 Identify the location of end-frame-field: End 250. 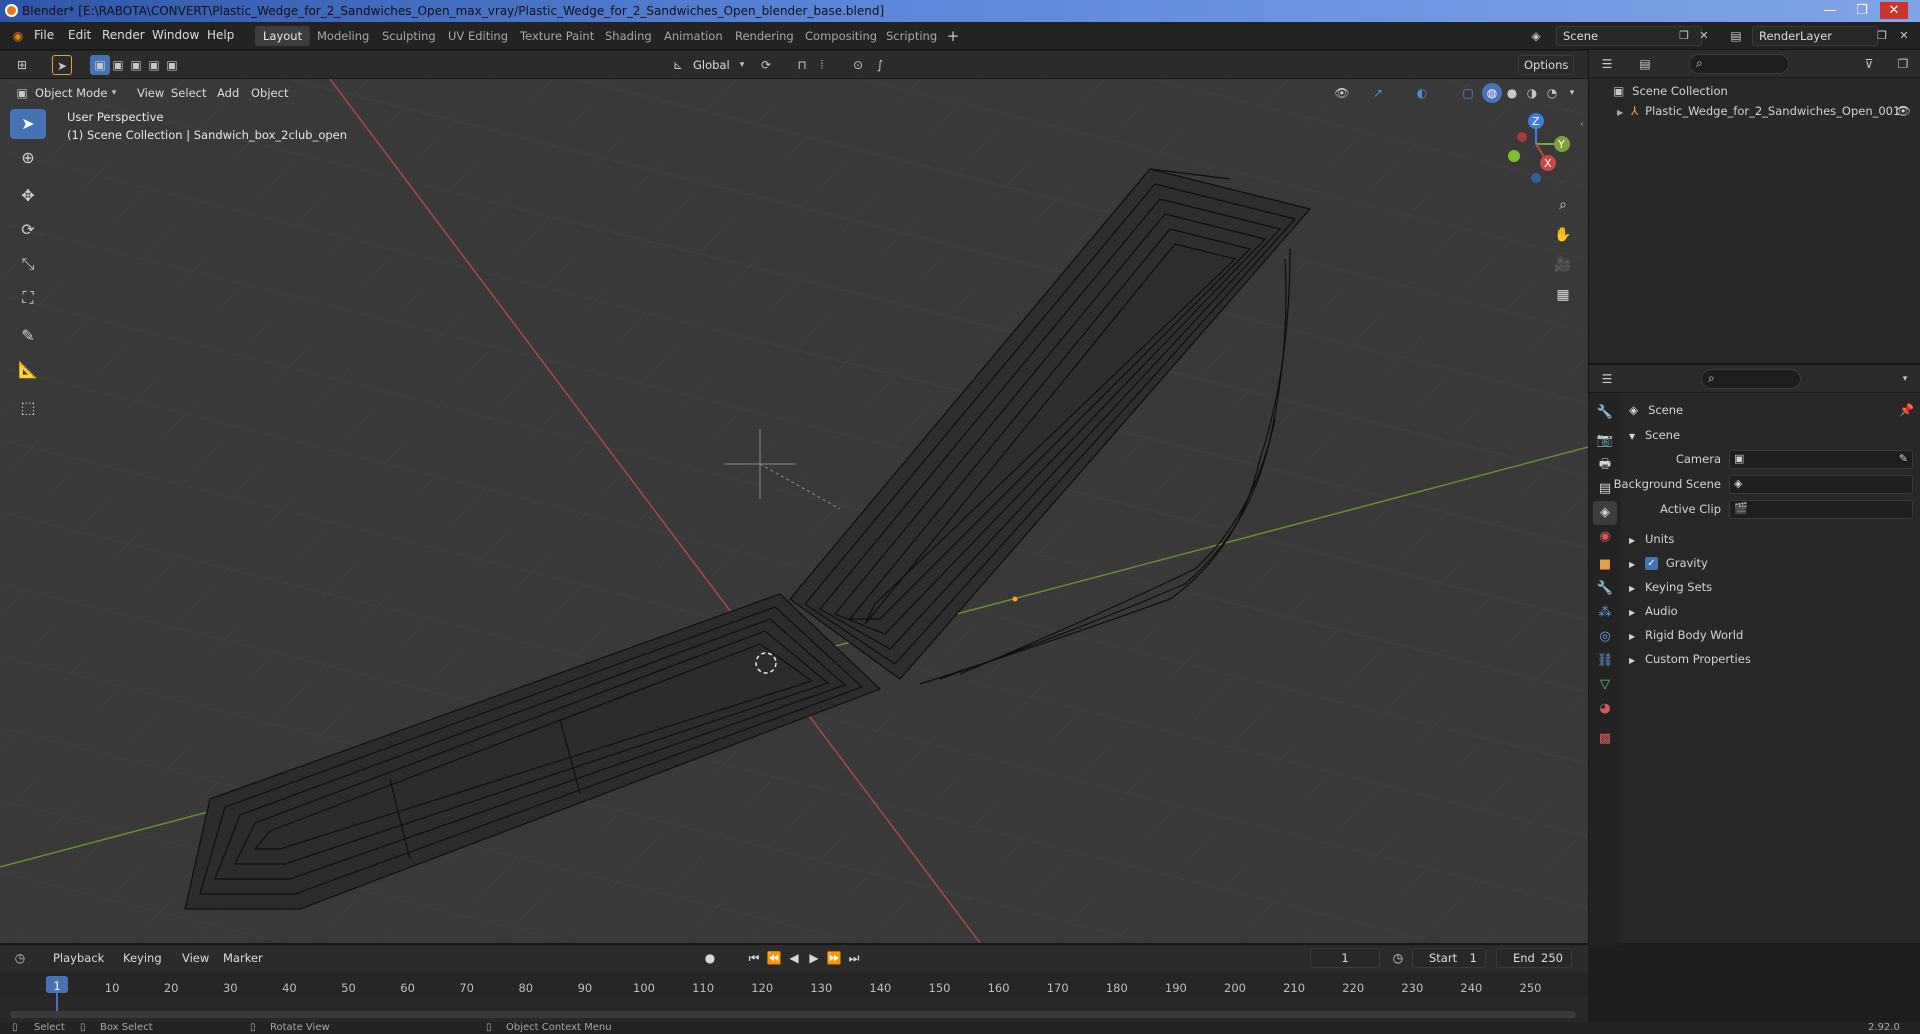
(1534, 958).